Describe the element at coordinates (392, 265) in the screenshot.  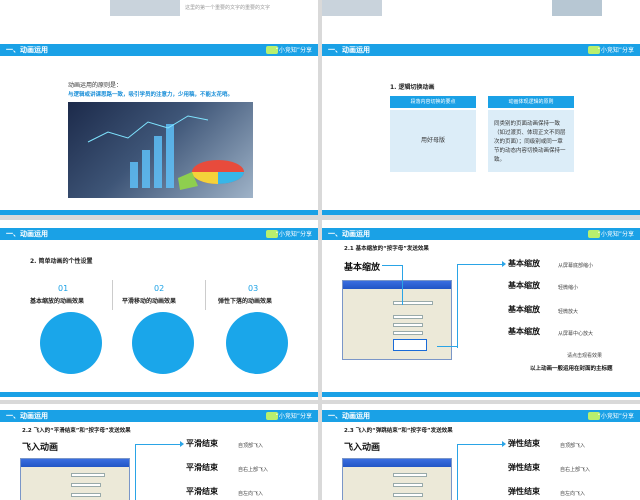
I see `connector-main` at that location.